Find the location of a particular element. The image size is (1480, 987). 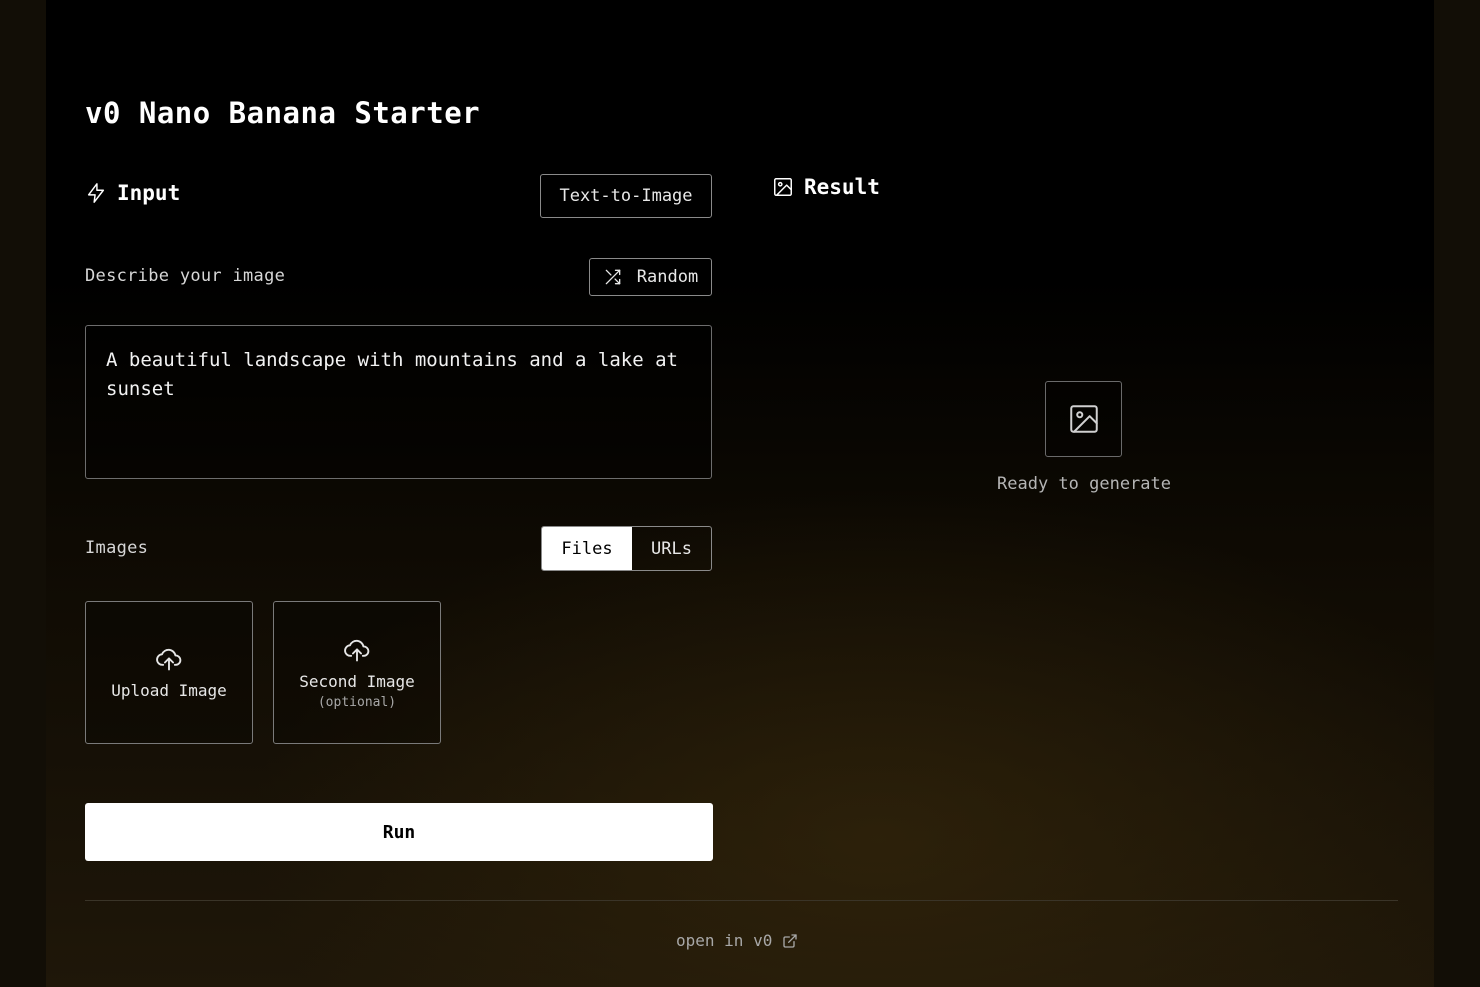

open-in-v0-label: open in v0 is located at coordinates (724, 940).